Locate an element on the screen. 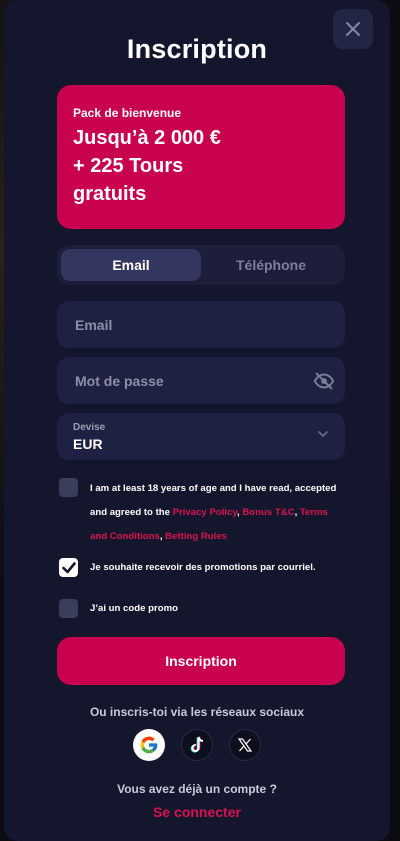  social-providers is located at coordinates (197, 745).